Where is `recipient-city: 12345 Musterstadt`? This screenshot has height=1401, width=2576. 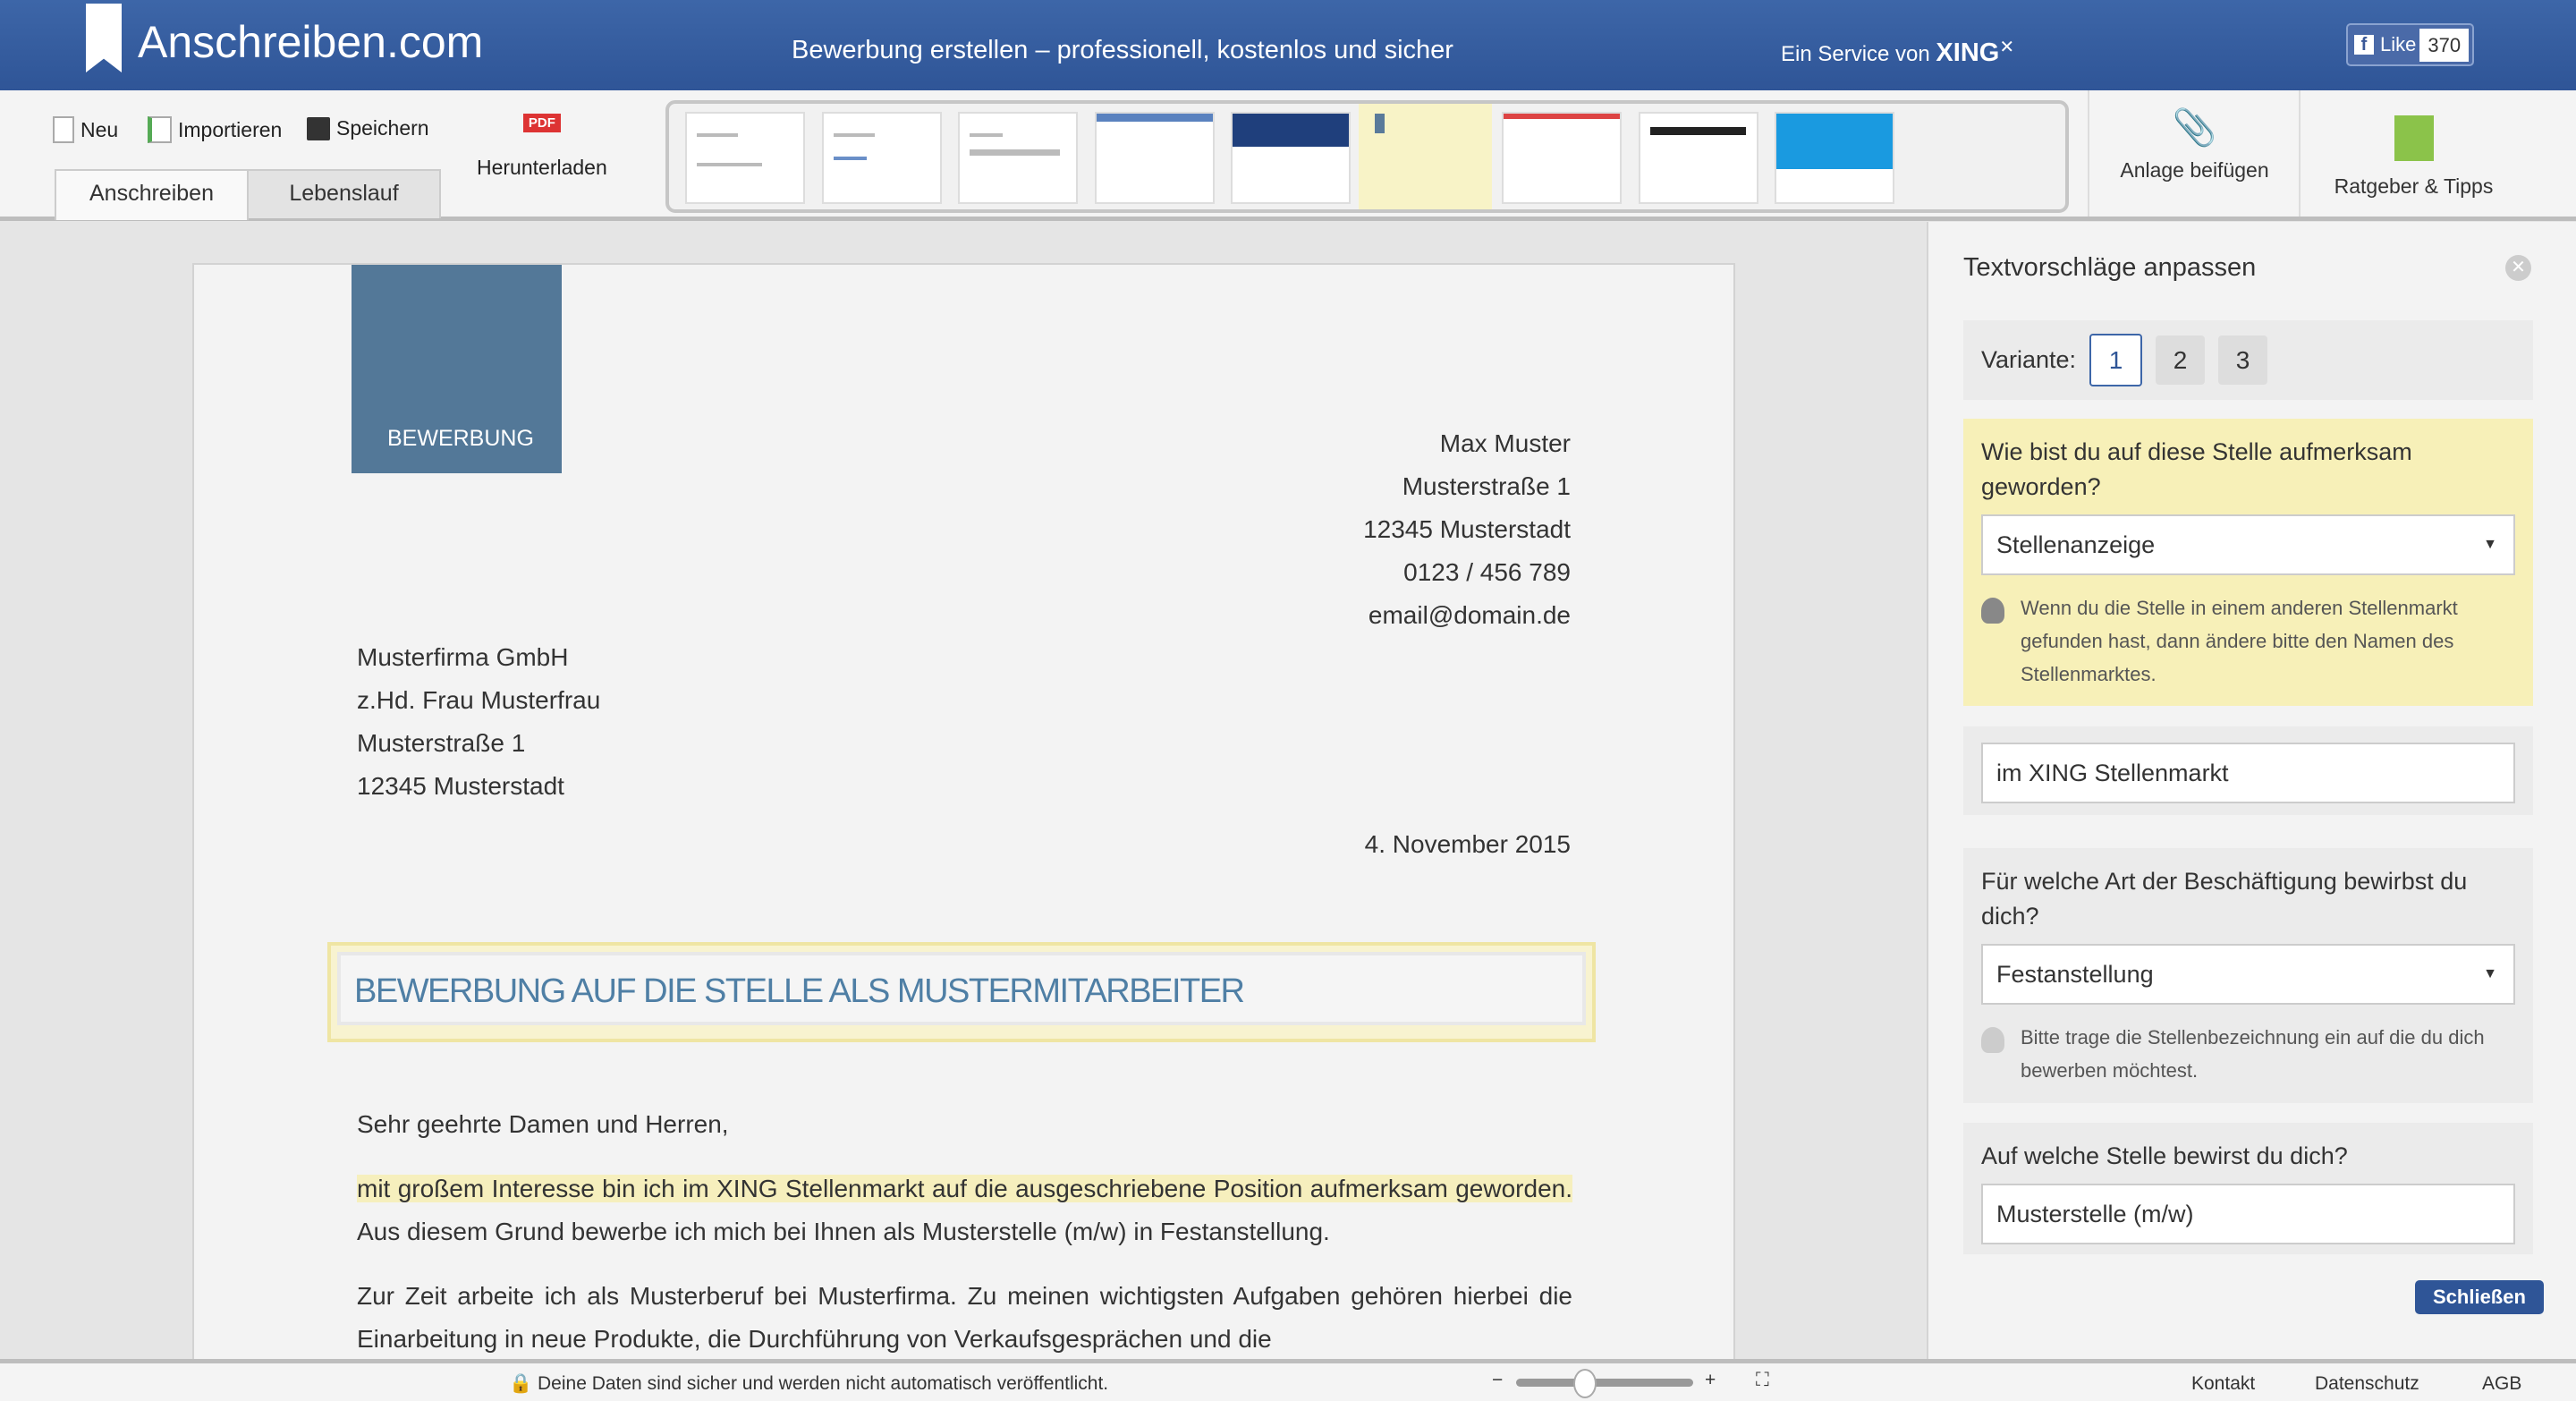 recipient-city: 12345 Musterstadt is located at coordinates (460, 786).